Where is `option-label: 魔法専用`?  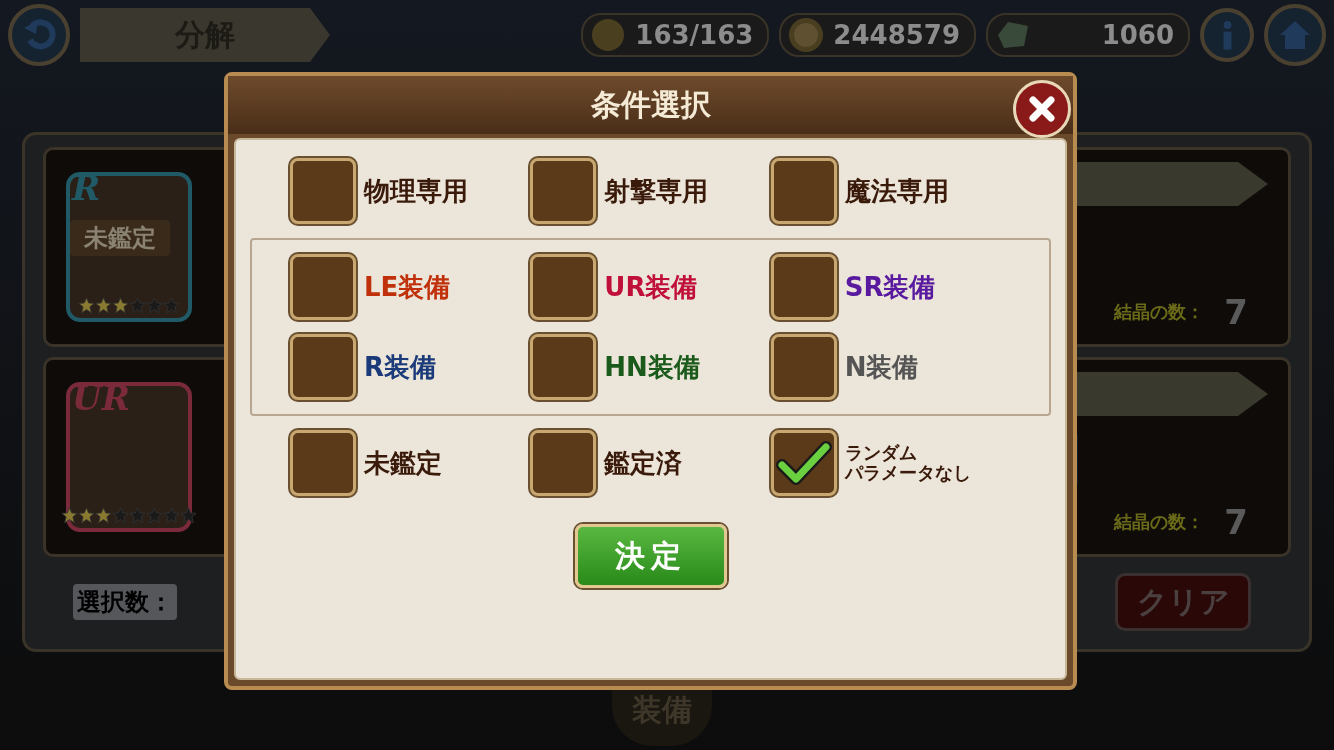 option-label: 魔法専用 is located at coordinates (896, 191).